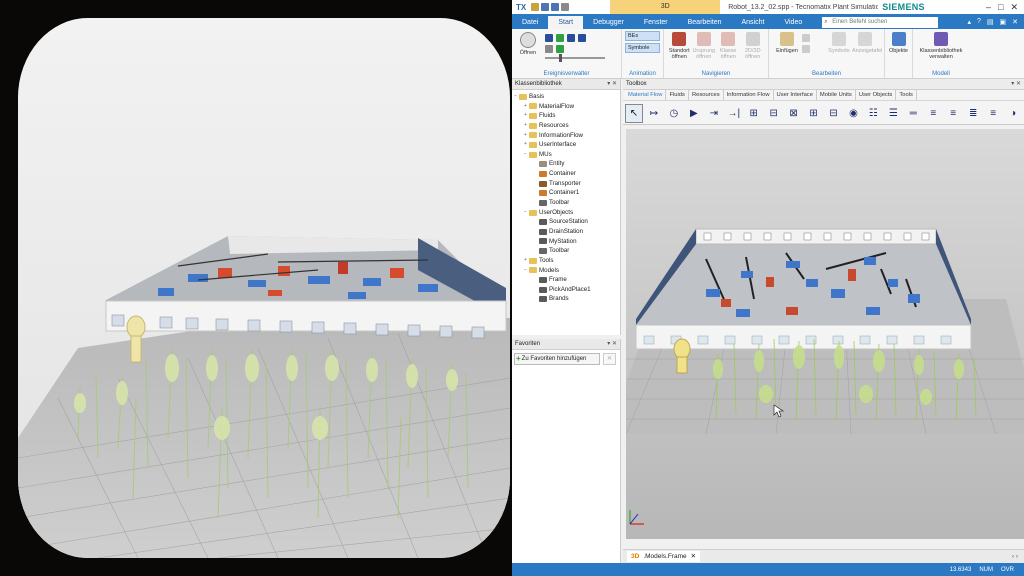  What do you see at coordinates (566, 213) in the screenshot?
I see `tree-item-userobjects: − UserObjects` at bounding box center [566, 213].